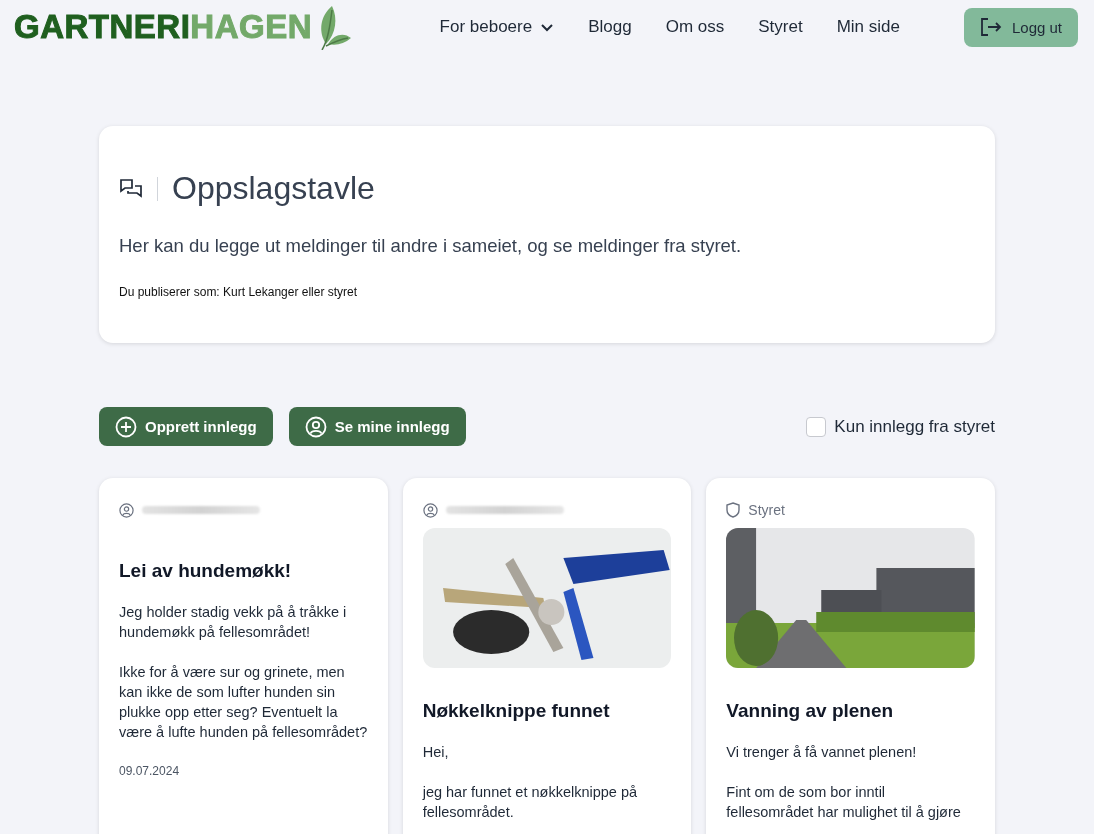  What do you see at coordinates (150, 771) in the screenshot?
I see `post-date: 09.07.2024` at bounding box center [150, 771].